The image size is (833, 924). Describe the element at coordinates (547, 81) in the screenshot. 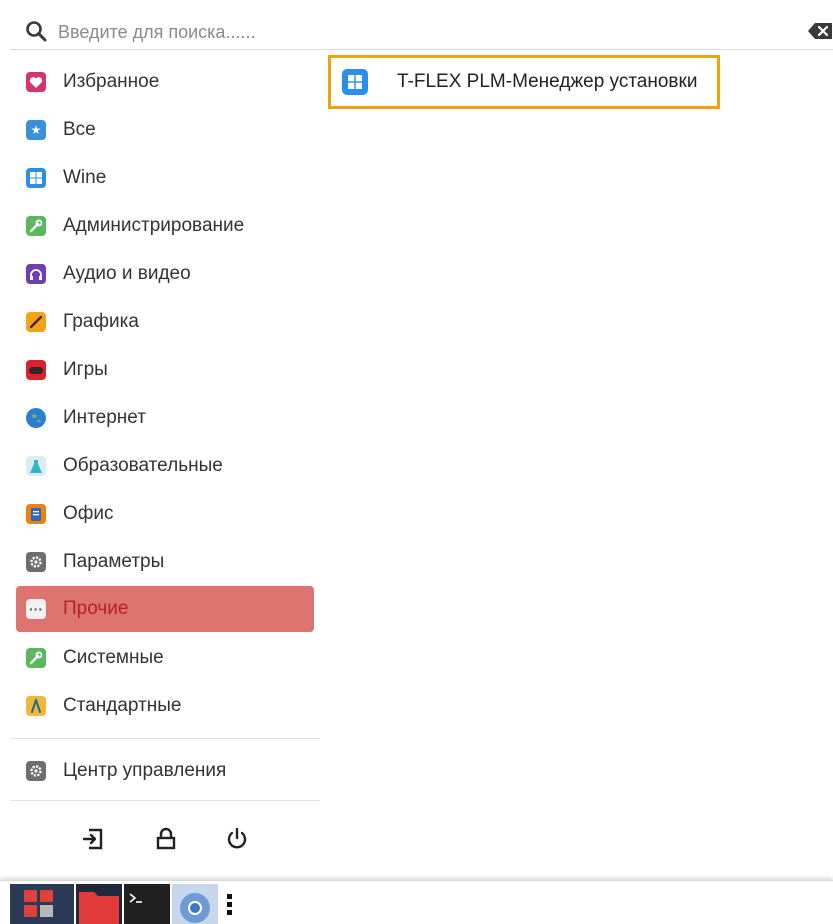

I see `app-result-label: T-FLEX PLM-Менеджер установки` at that location.